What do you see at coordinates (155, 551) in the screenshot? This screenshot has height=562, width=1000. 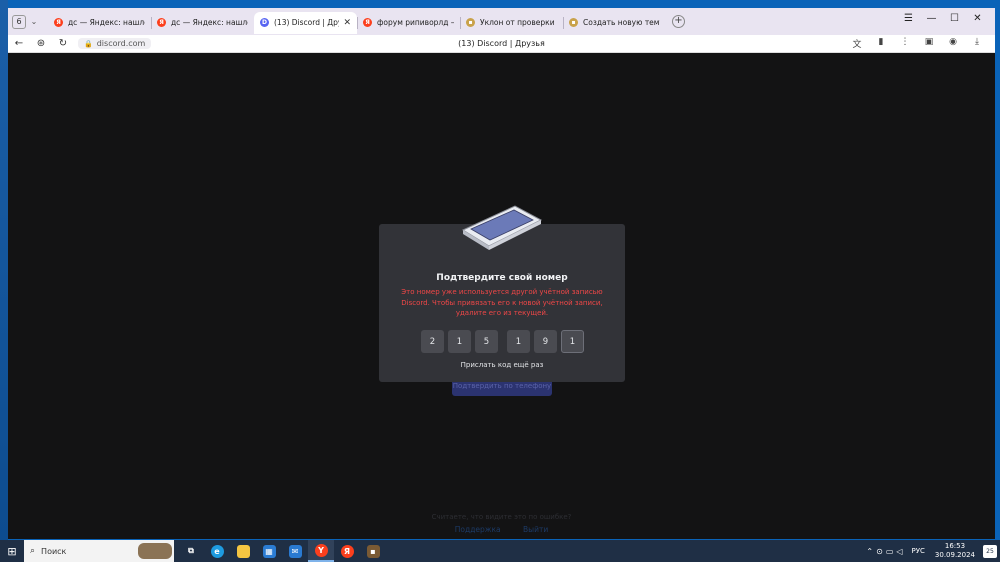 I see `search-highlight-image` at bounding box center [155, 551].